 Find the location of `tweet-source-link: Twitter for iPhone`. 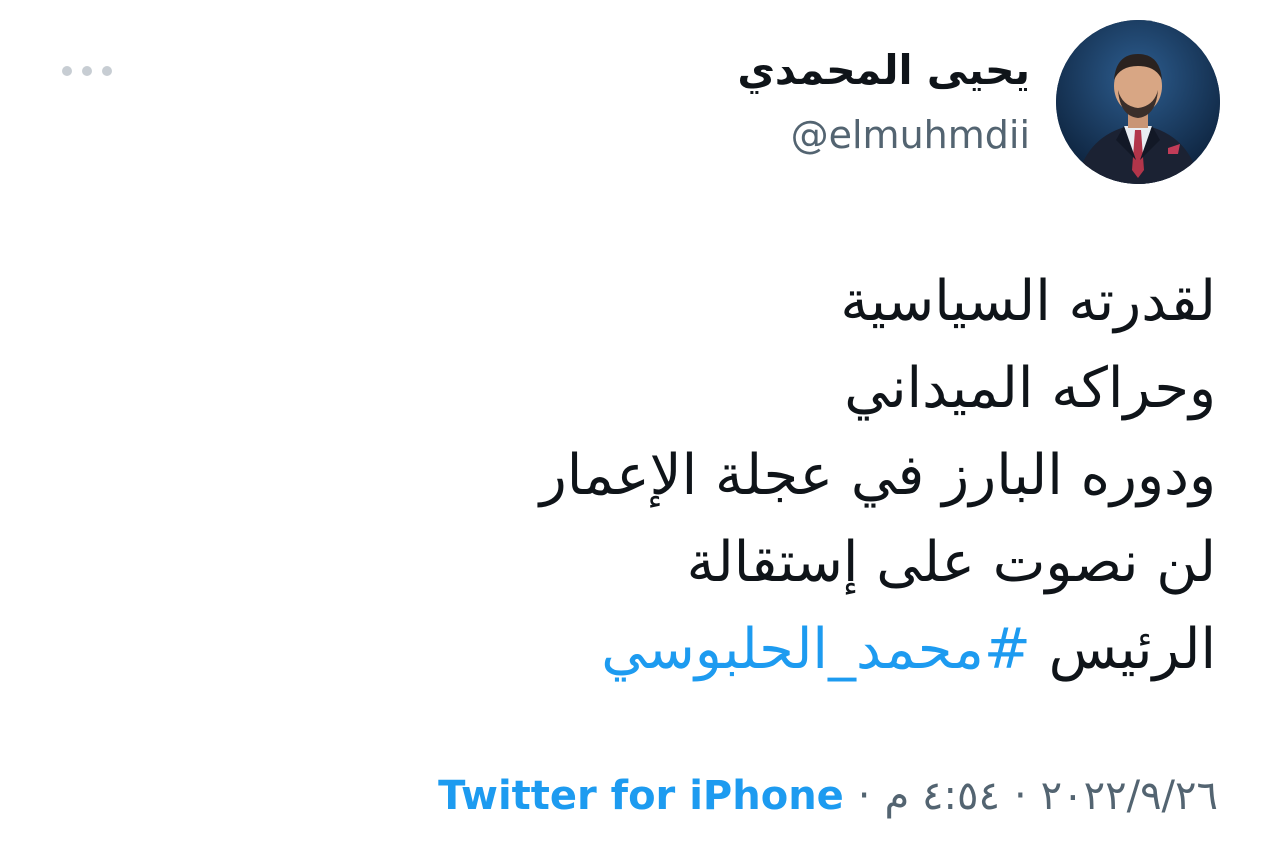

tweet-source-link: Twitter for iPhone is located at coordinates (641, 796).